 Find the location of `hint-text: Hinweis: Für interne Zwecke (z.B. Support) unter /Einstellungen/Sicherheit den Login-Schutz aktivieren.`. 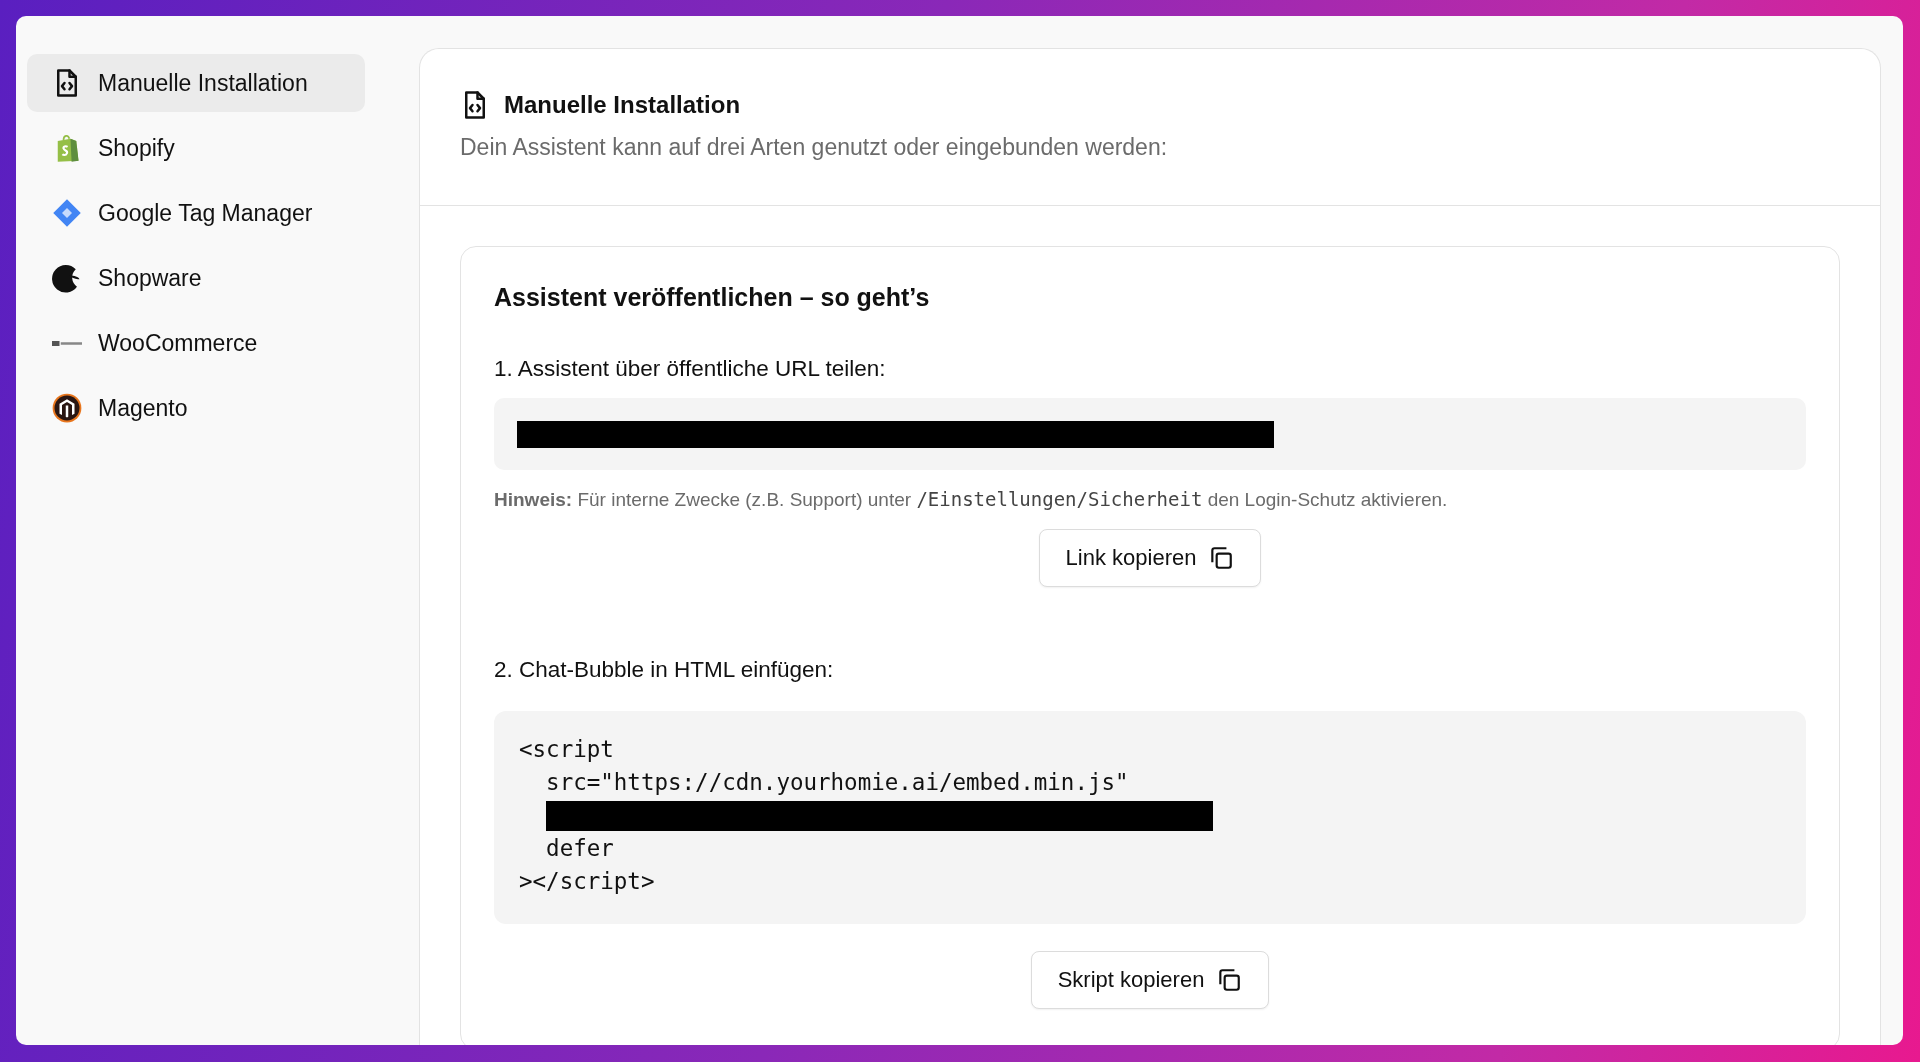

hint-text: Hinweis: Für interne Zwecke (z.B. Support) unter /Einstellungen/Sicherheit den Login-Schutz aktivieren. is located at coordinates (971, 499).